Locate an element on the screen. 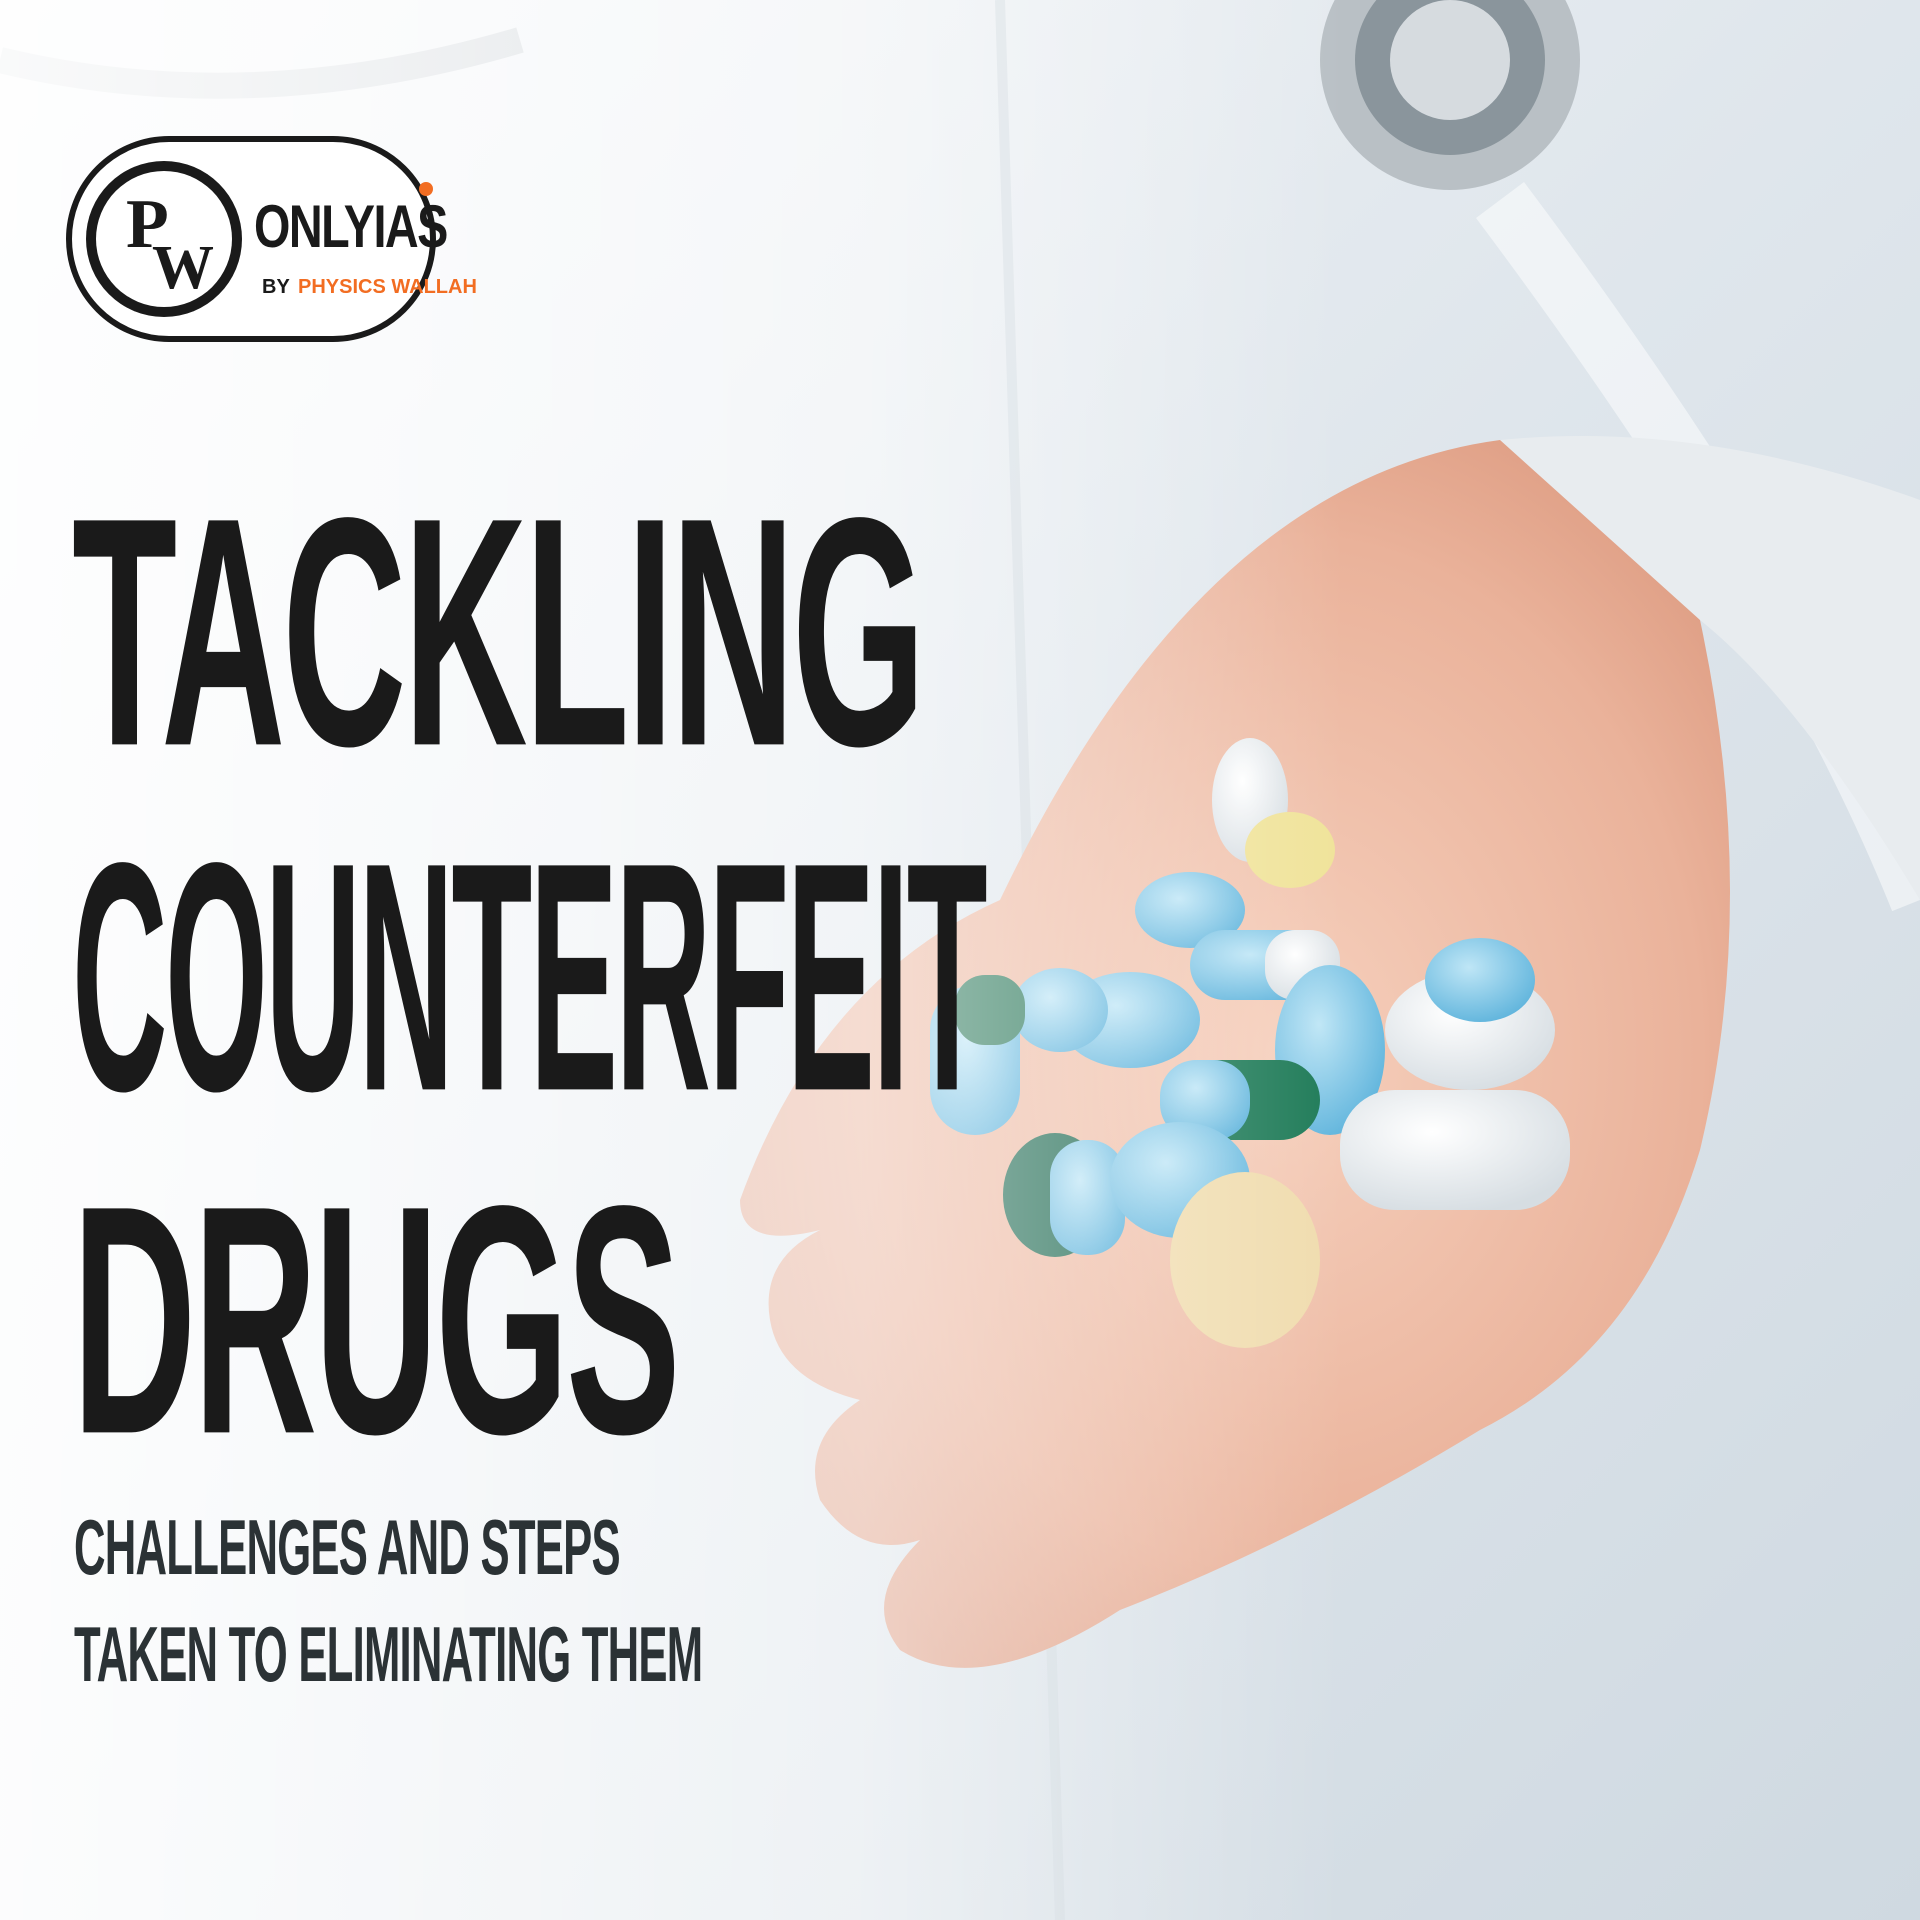  logo-byline-by: BY is located at coordinates (276, 287).